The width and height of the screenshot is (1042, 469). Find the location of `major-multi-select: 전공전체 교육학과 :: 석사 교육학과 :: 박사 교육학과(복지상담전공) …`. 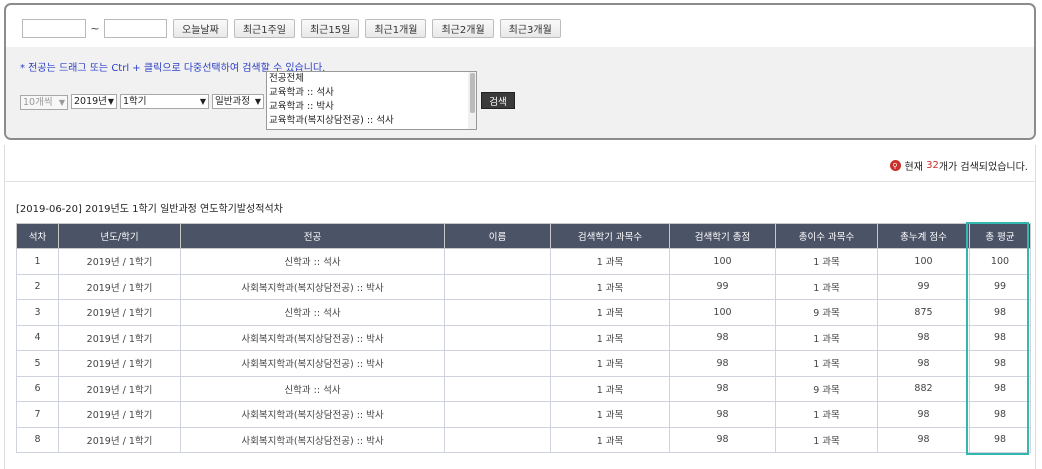

major-multi-select: 전공전체 교육학과 :: 석사 교육학과 :: 박사 교육학과(복지상담전공) … is located at coordinates (371, 100).